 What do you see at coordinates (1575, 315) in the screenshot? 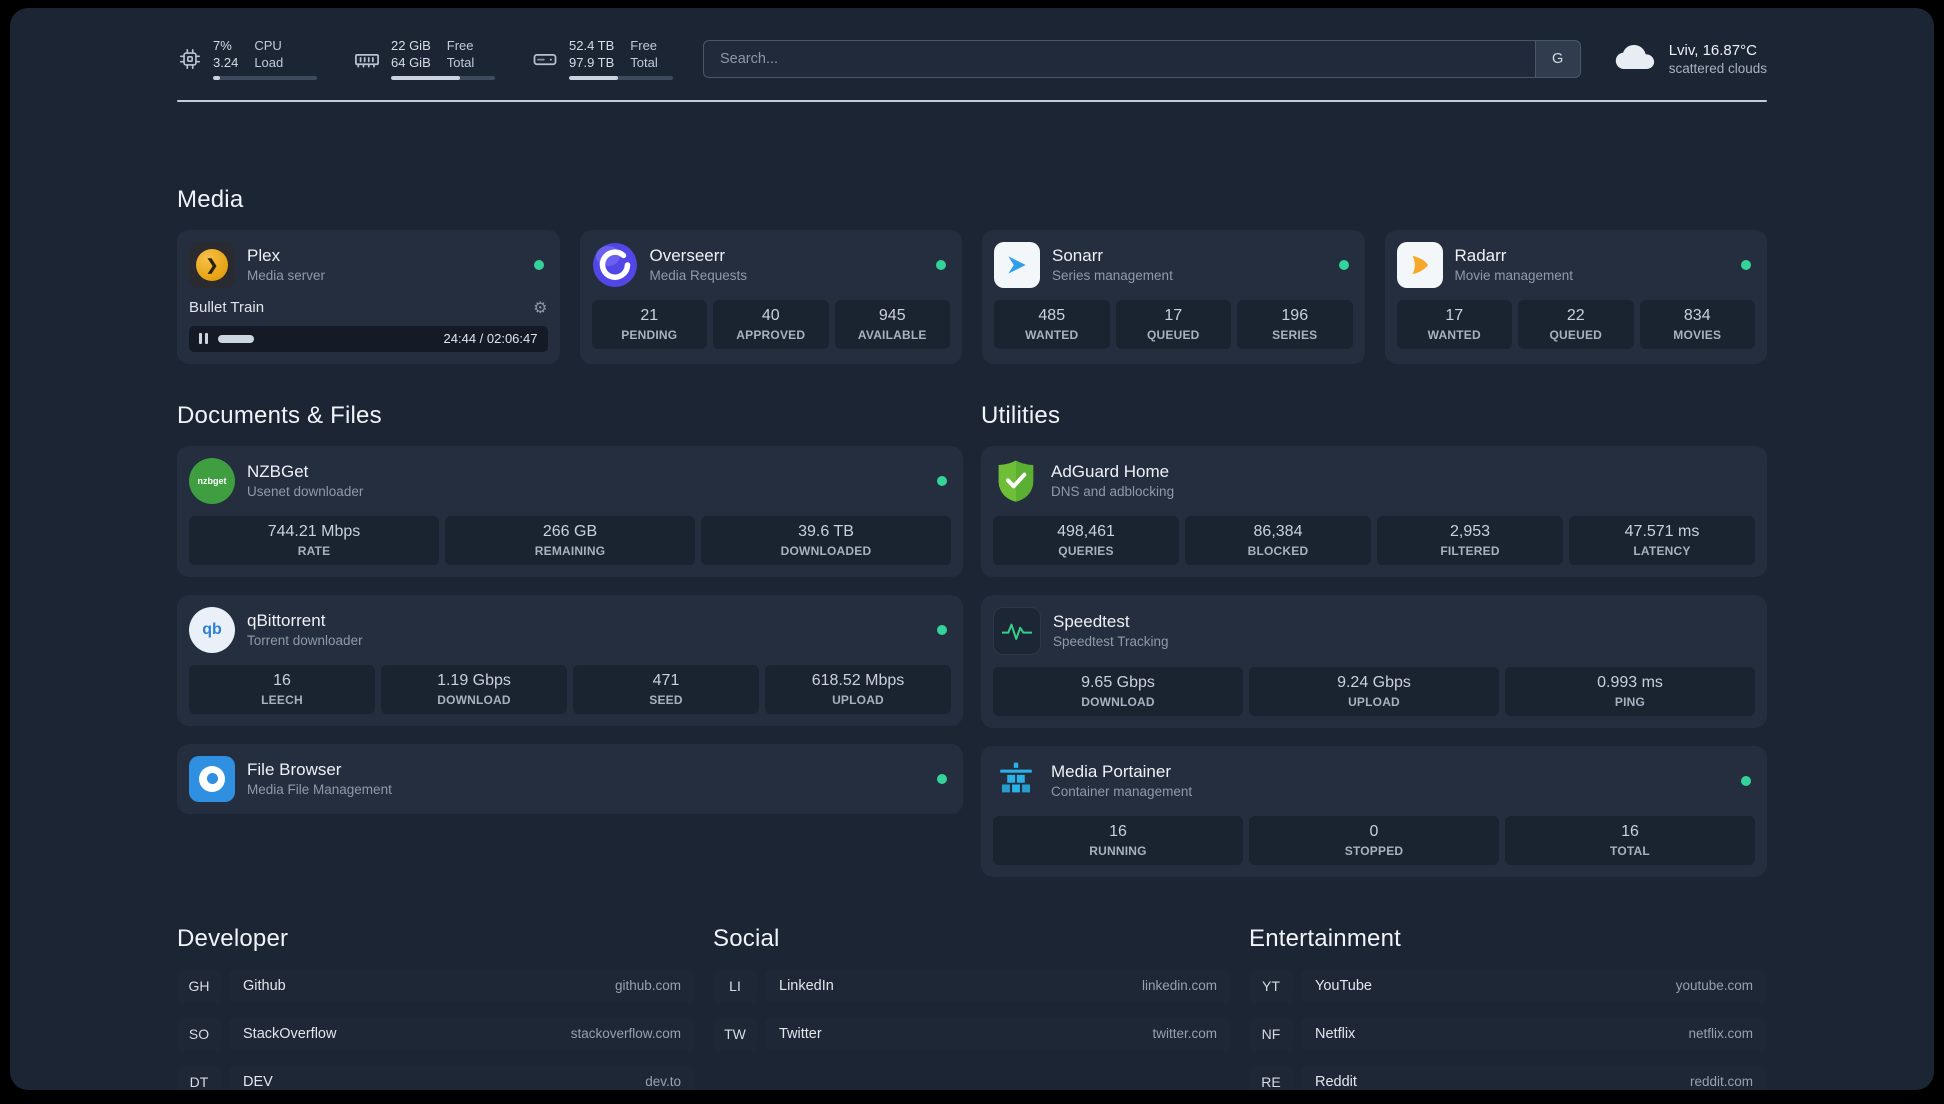
I see `stat-value: 22` at bounding box center [1575, 315].